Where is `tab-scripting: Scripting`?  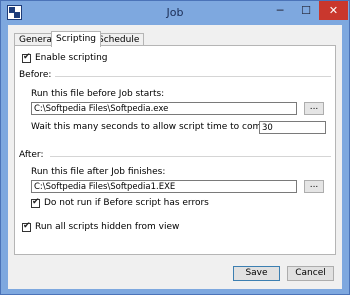
tab-scripting: Scripting is located at coordinates (76, 39).